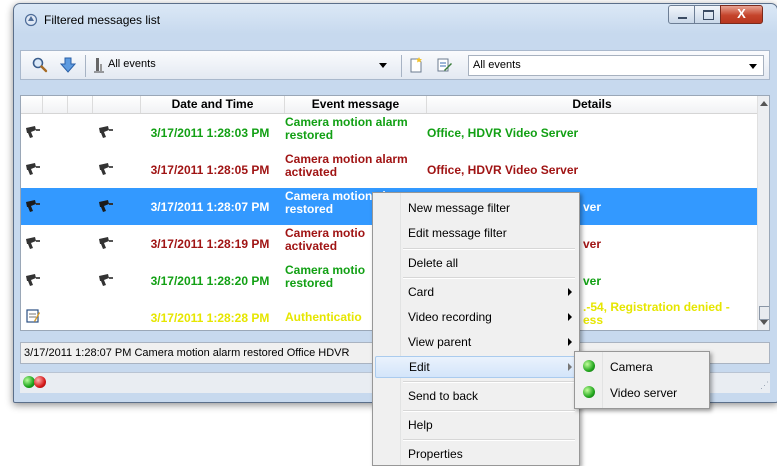 The width and height of the screenshot is (777, 466). Describe the element at coordinates (210, 170) in the screenshot. I see `row-date: 3/17/2011 1:28:05 PM` at that location.